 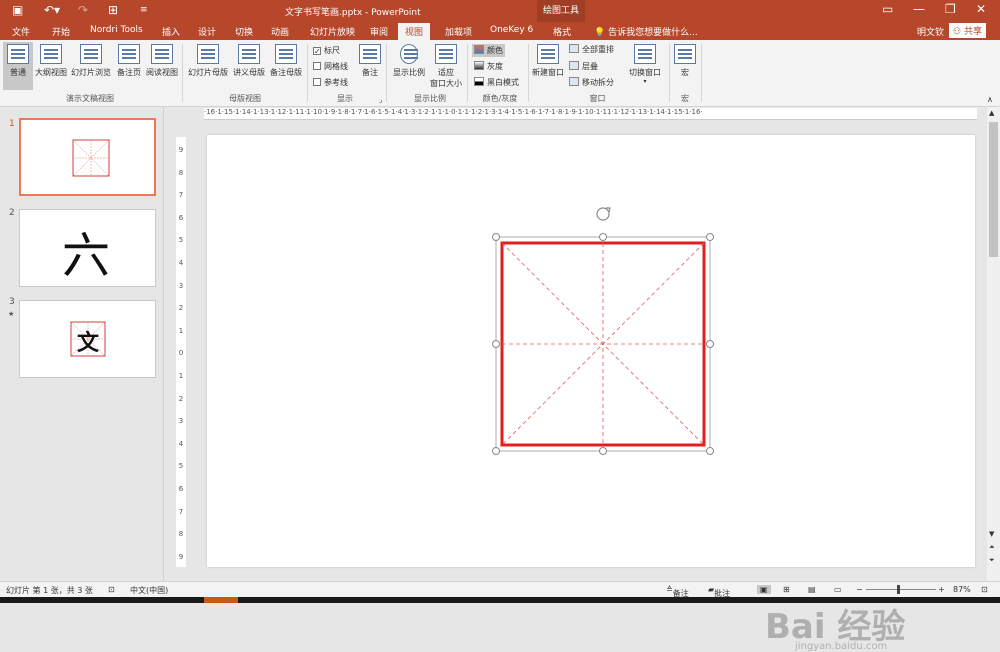 What do you see at coordinates (488, 50) in the screenshot?
I see `color-button: 颜色` at bounding box center [488, 50].